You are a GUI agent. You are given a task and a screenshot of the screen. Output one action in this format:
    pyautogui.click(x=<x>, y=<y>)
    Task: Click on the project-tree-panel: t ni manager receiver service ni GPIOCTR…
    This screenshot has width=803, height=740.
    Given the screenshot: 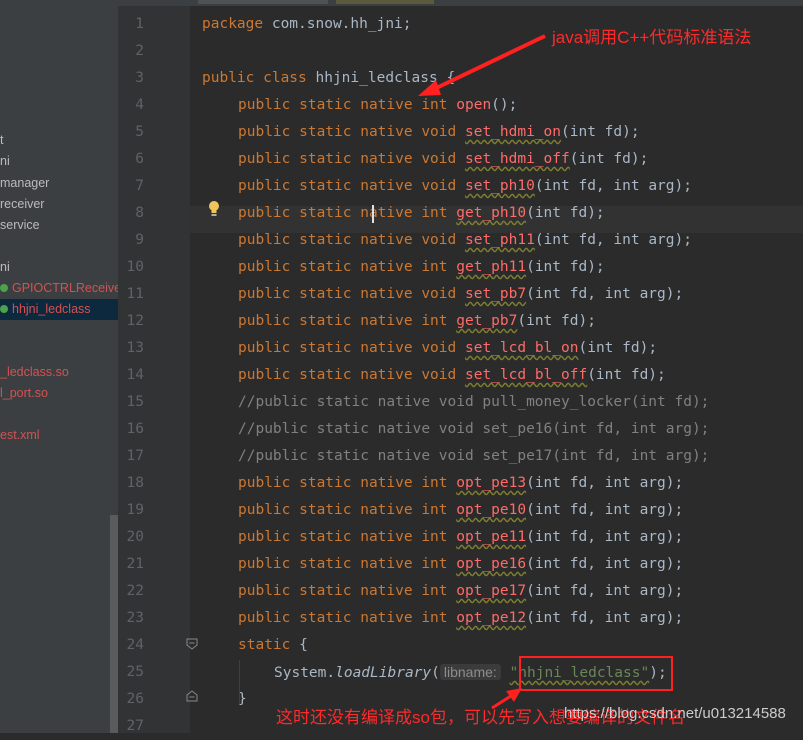 What is the action you would take?
    pyautogui.click(x=59, y=366)
    